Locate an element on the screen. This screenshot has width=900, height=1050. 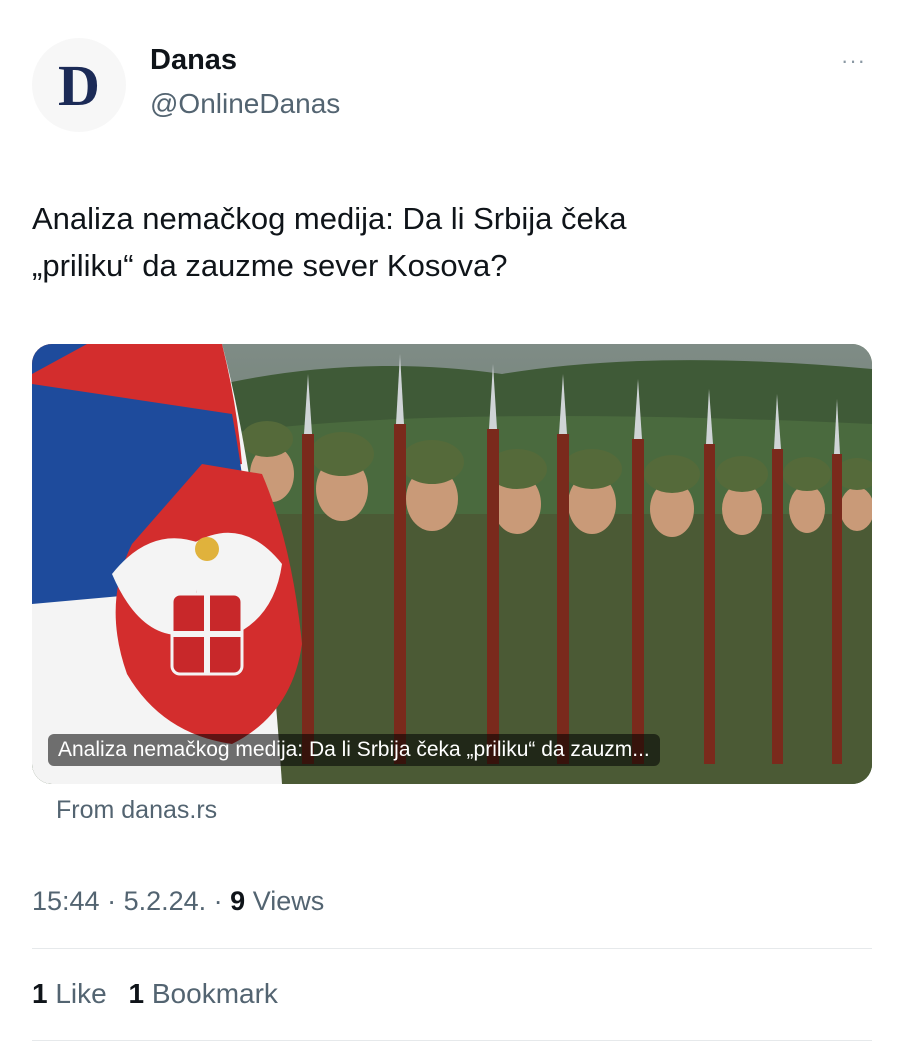
card-source-link: From danas.rs is located at coordinates (136, 810).